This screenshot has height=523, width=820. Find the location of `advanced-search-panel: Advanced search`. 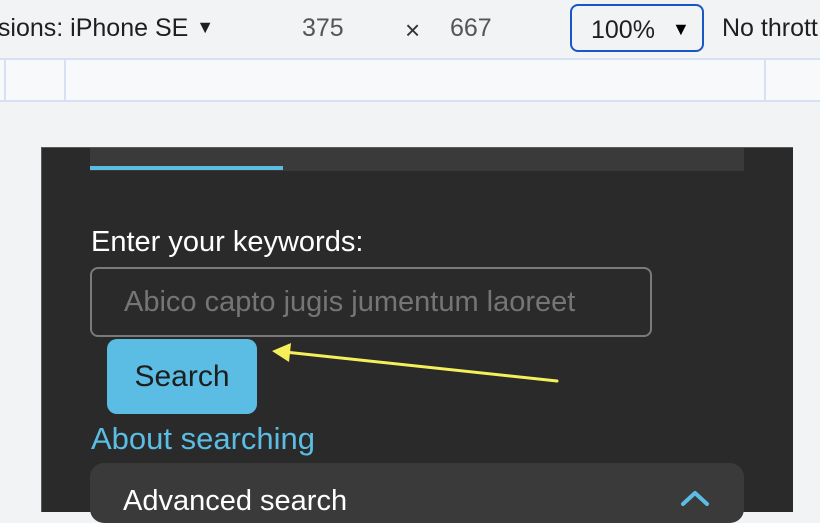

advanced-search-panel: Advanced search is located at coordinates (417, 493).